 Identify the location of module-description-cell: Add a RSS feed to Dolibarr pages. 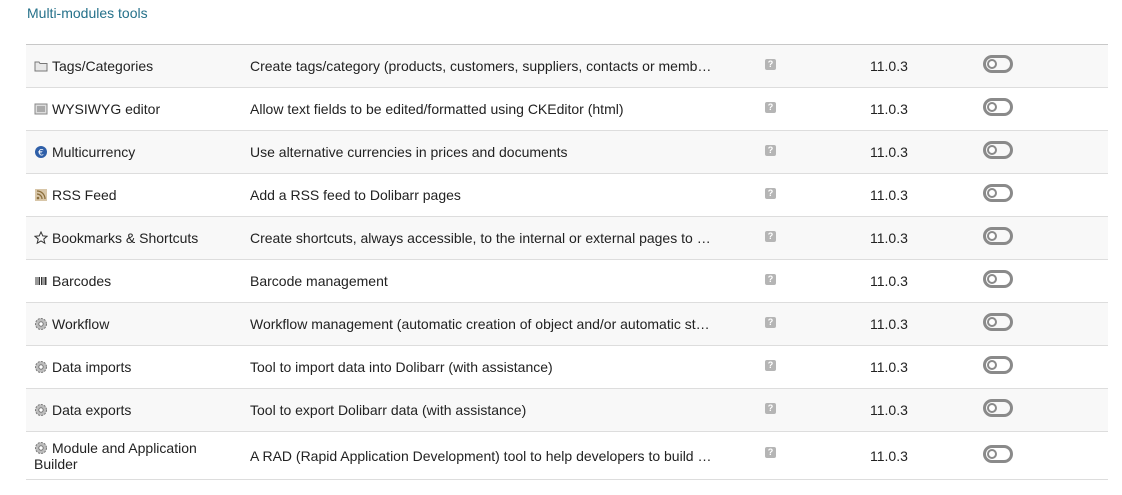
(485, 195).